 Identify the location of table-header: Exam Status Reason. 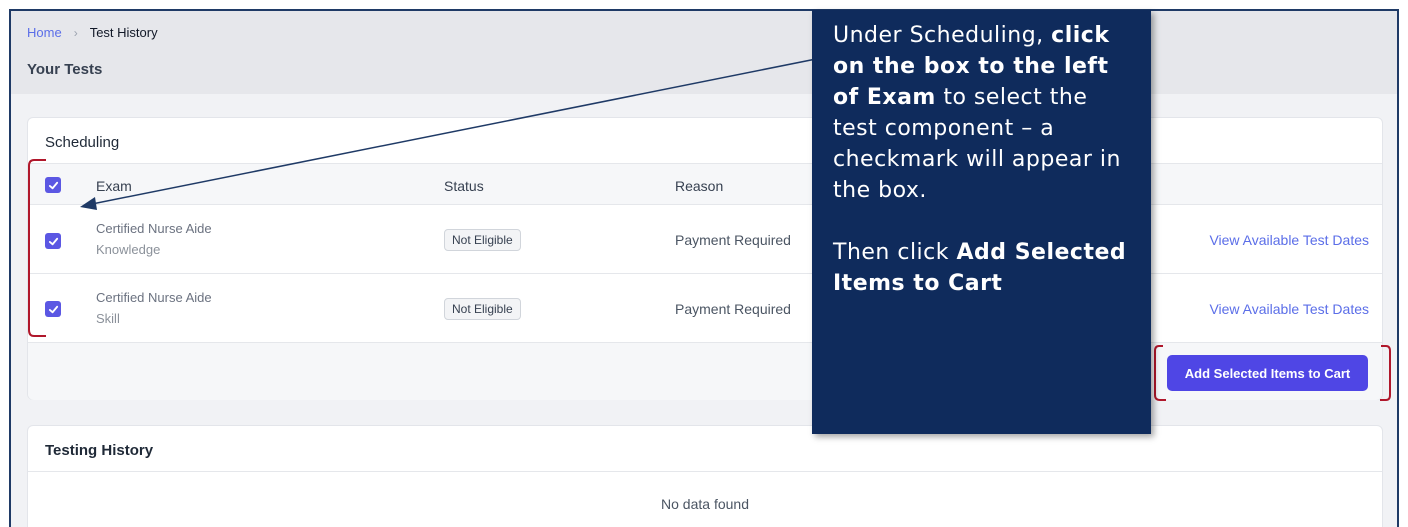
(705, 184).